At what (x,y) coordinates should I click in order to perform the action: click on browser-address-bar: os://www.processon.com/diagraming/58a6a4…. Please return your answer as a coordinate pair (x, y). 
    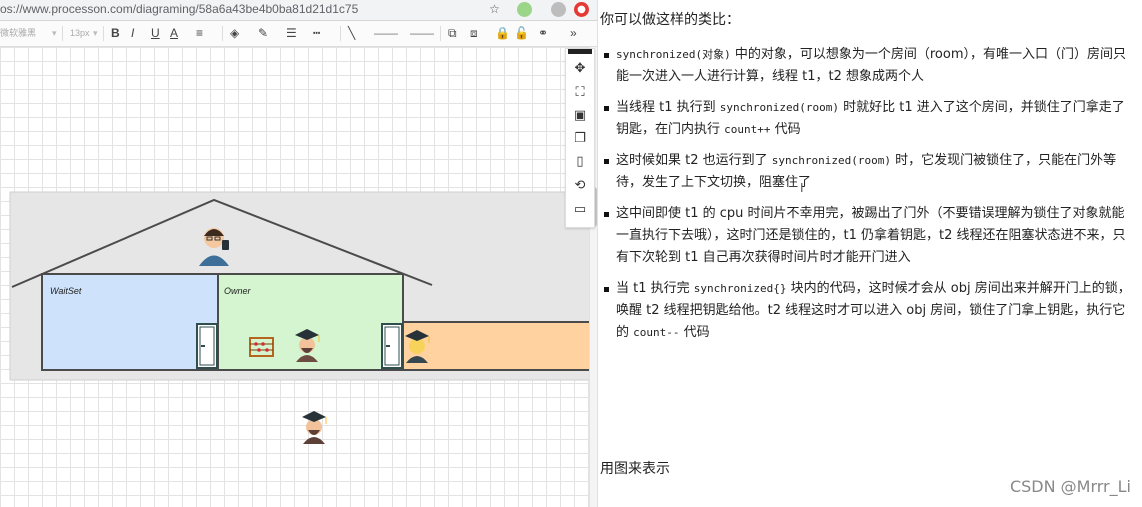
    Looking at the image, I should click on (298, 10).